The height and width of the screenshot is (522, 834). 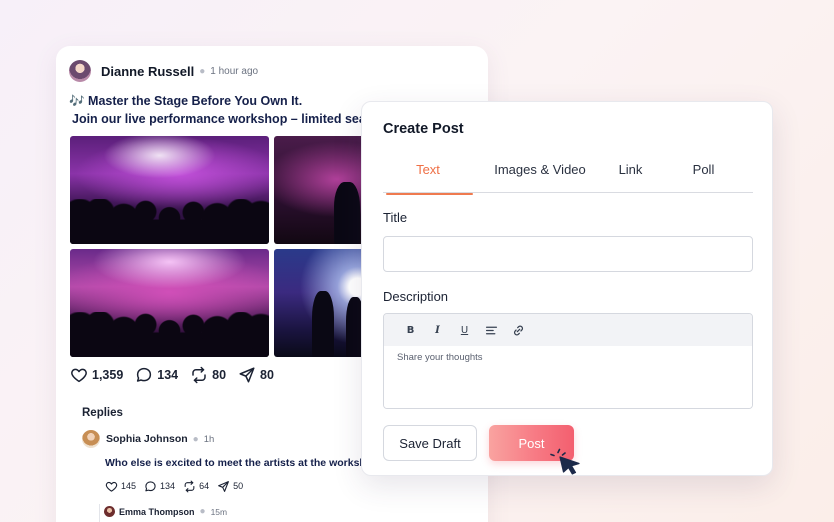 What do you see at coordinates (256, 375) in the screenshot?
I see `share-button: 80` at bounding box center [256, 375].